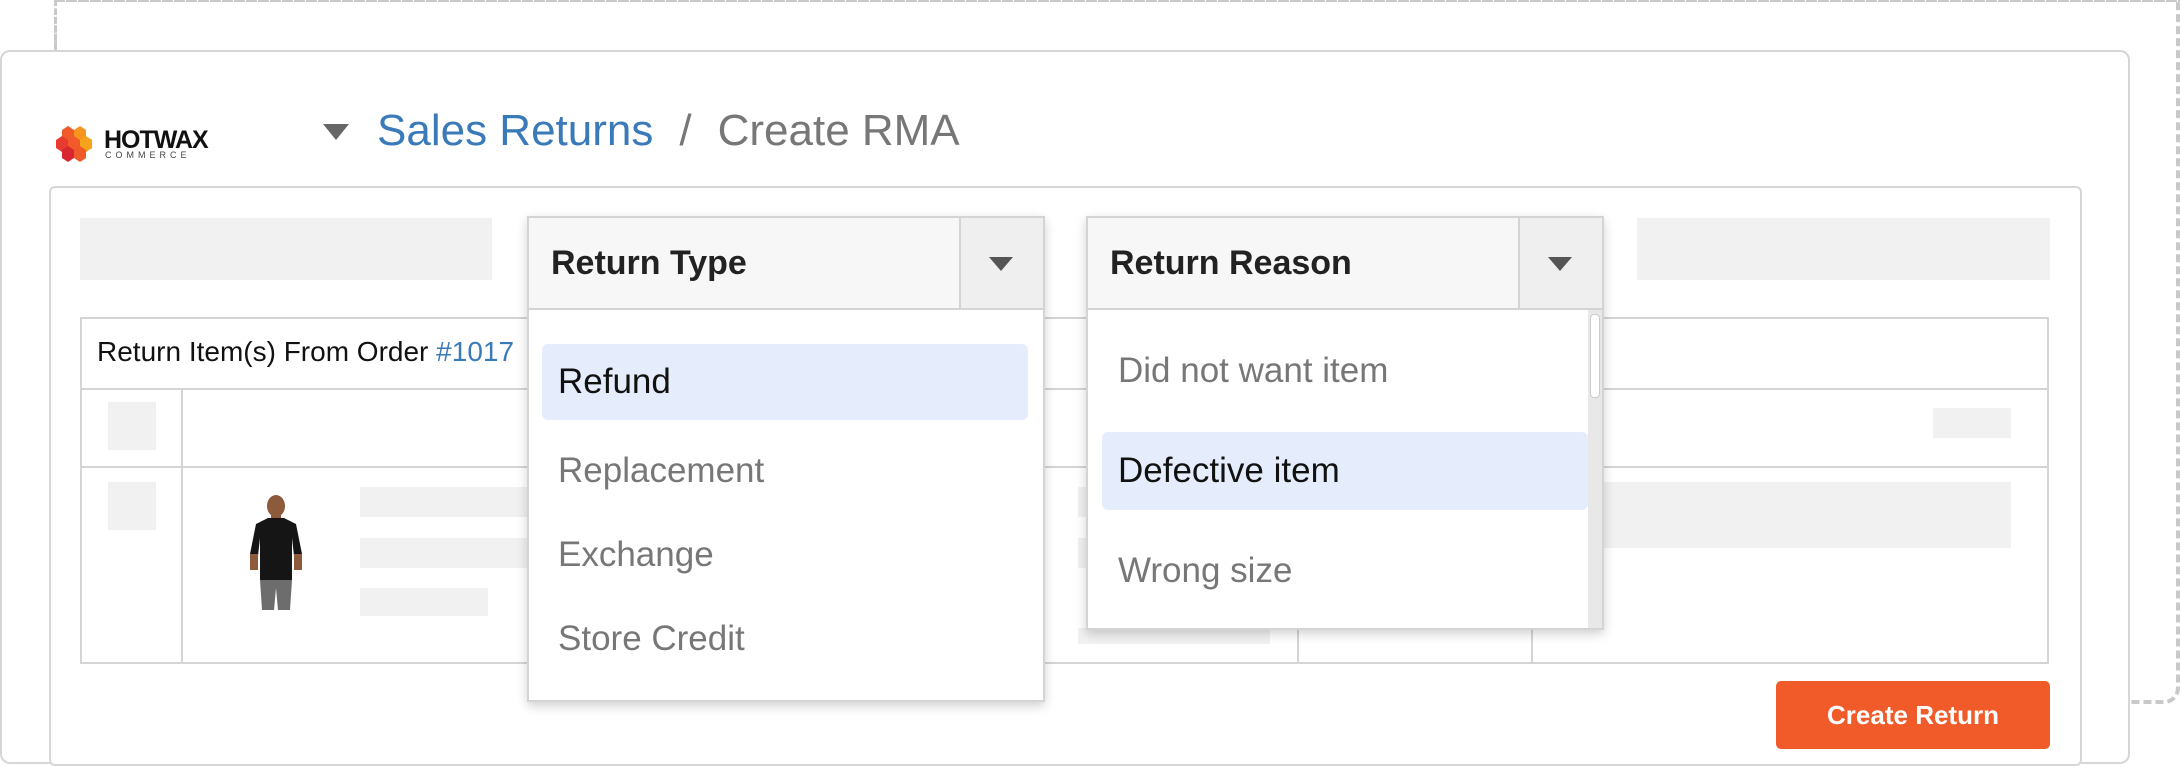  Describe the element at coordinates (148, 155) in the screenshot. I see `brand-sub: COMMERCE` at that location.